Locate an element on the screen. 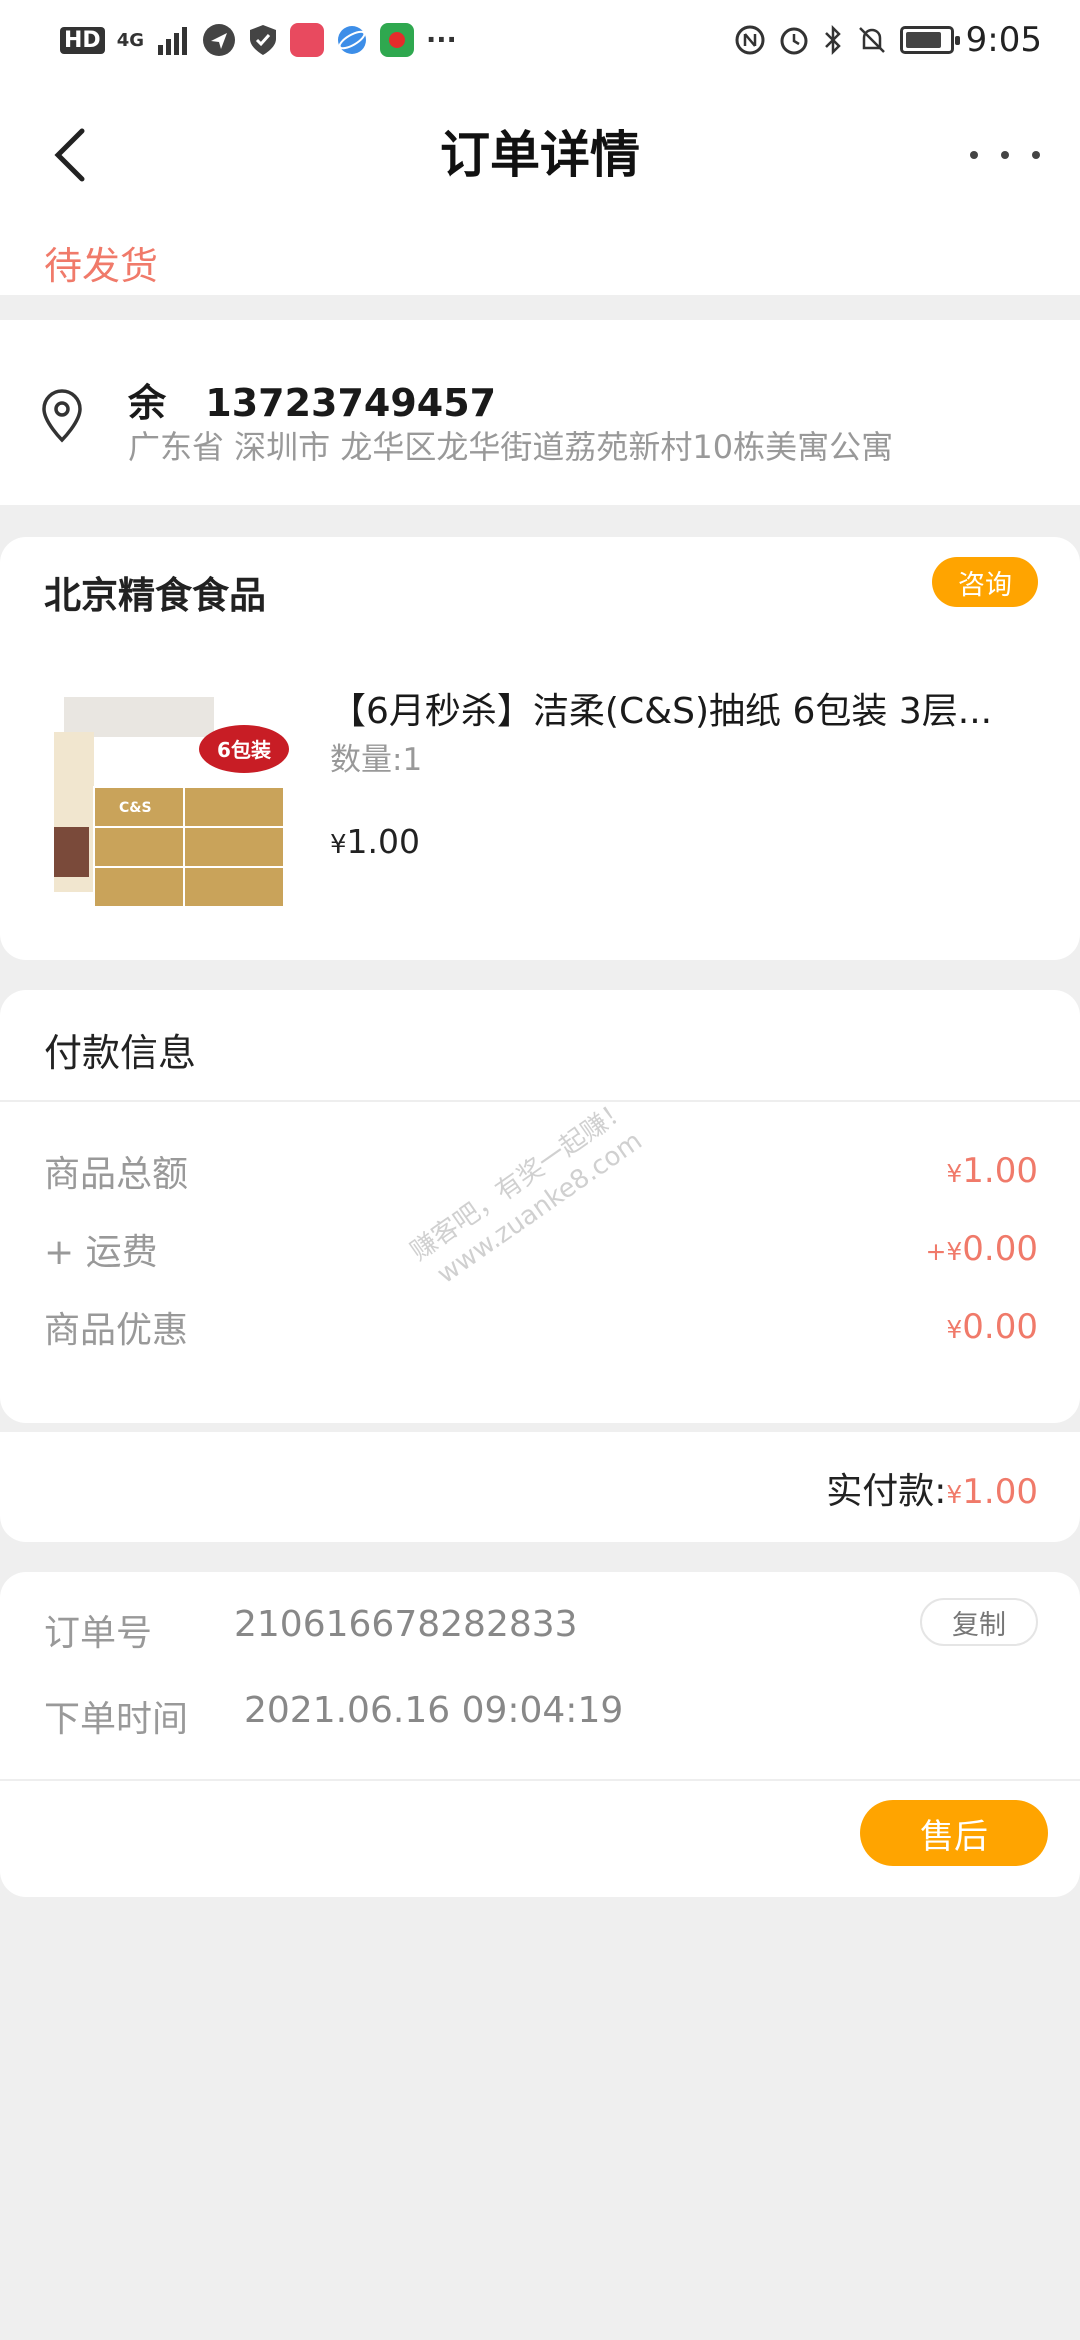 This screenshot has width=1080, height=2340. copy-button: 复制 is located at coordinates (979, 1622).